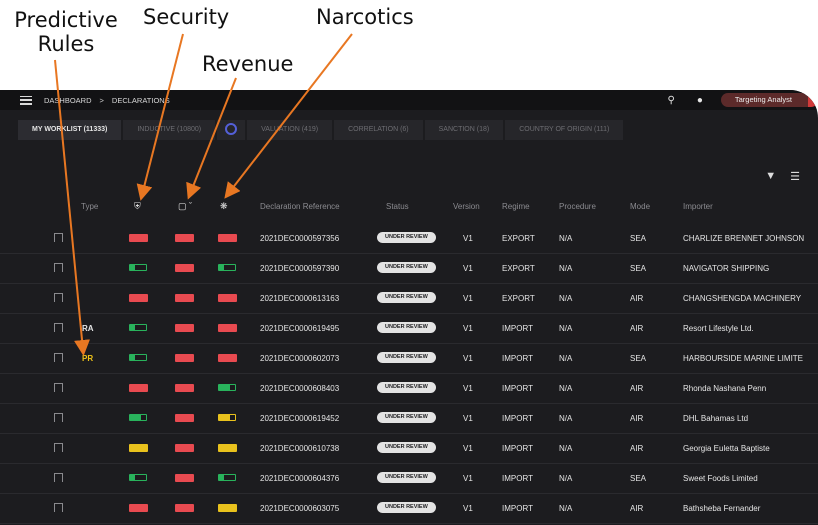 The height and width of the screenshot is (525, 818). What do you see at coordinates (70, 130) in the screenshot?
I see `tab-my: MY WORKLIST (11333)` at bounding box center [70, 130].